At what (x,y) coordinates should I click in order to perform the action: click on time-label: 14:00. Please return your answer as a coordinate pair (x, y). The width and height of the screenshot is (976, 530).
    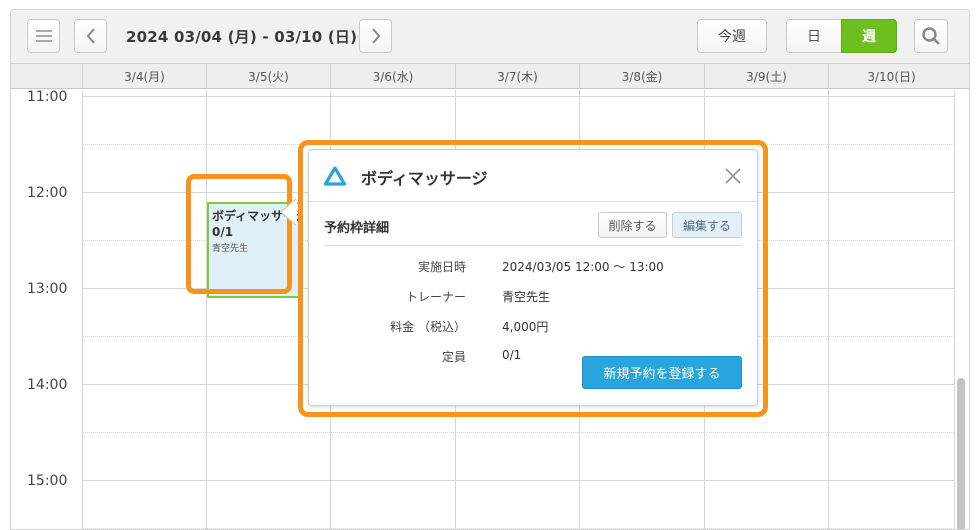
    Looking at the image, I should click on (47, 385).